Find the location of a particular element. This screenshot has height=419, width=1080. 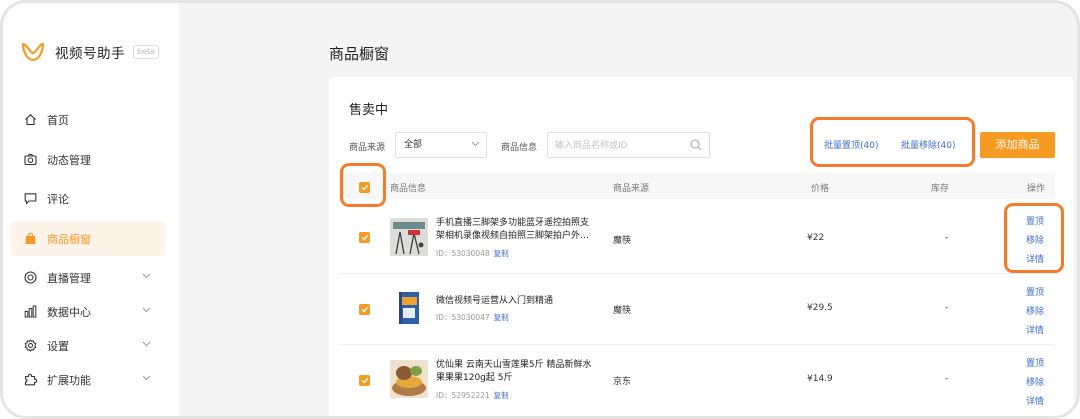

puzzle-icon is located at coordinates (30, 380).